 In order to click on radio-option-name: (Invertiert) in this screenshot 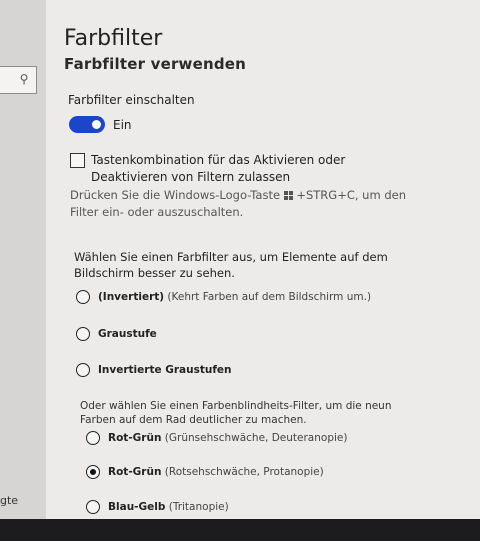, I will do `click(131, 297)`.